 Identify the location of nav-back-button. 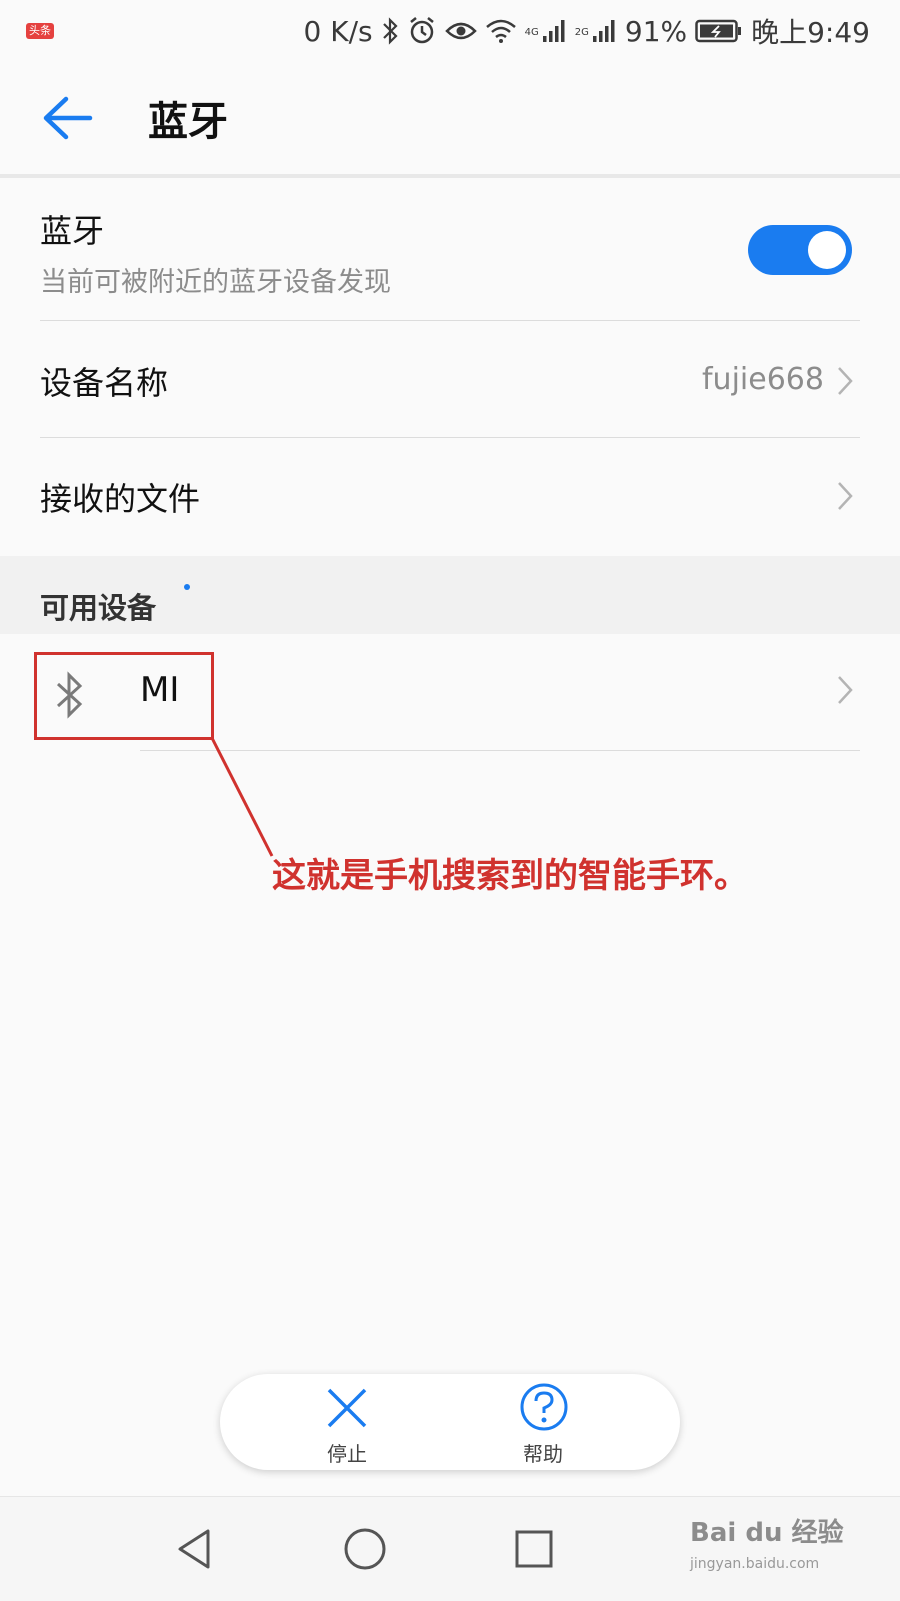
(194, 1549).